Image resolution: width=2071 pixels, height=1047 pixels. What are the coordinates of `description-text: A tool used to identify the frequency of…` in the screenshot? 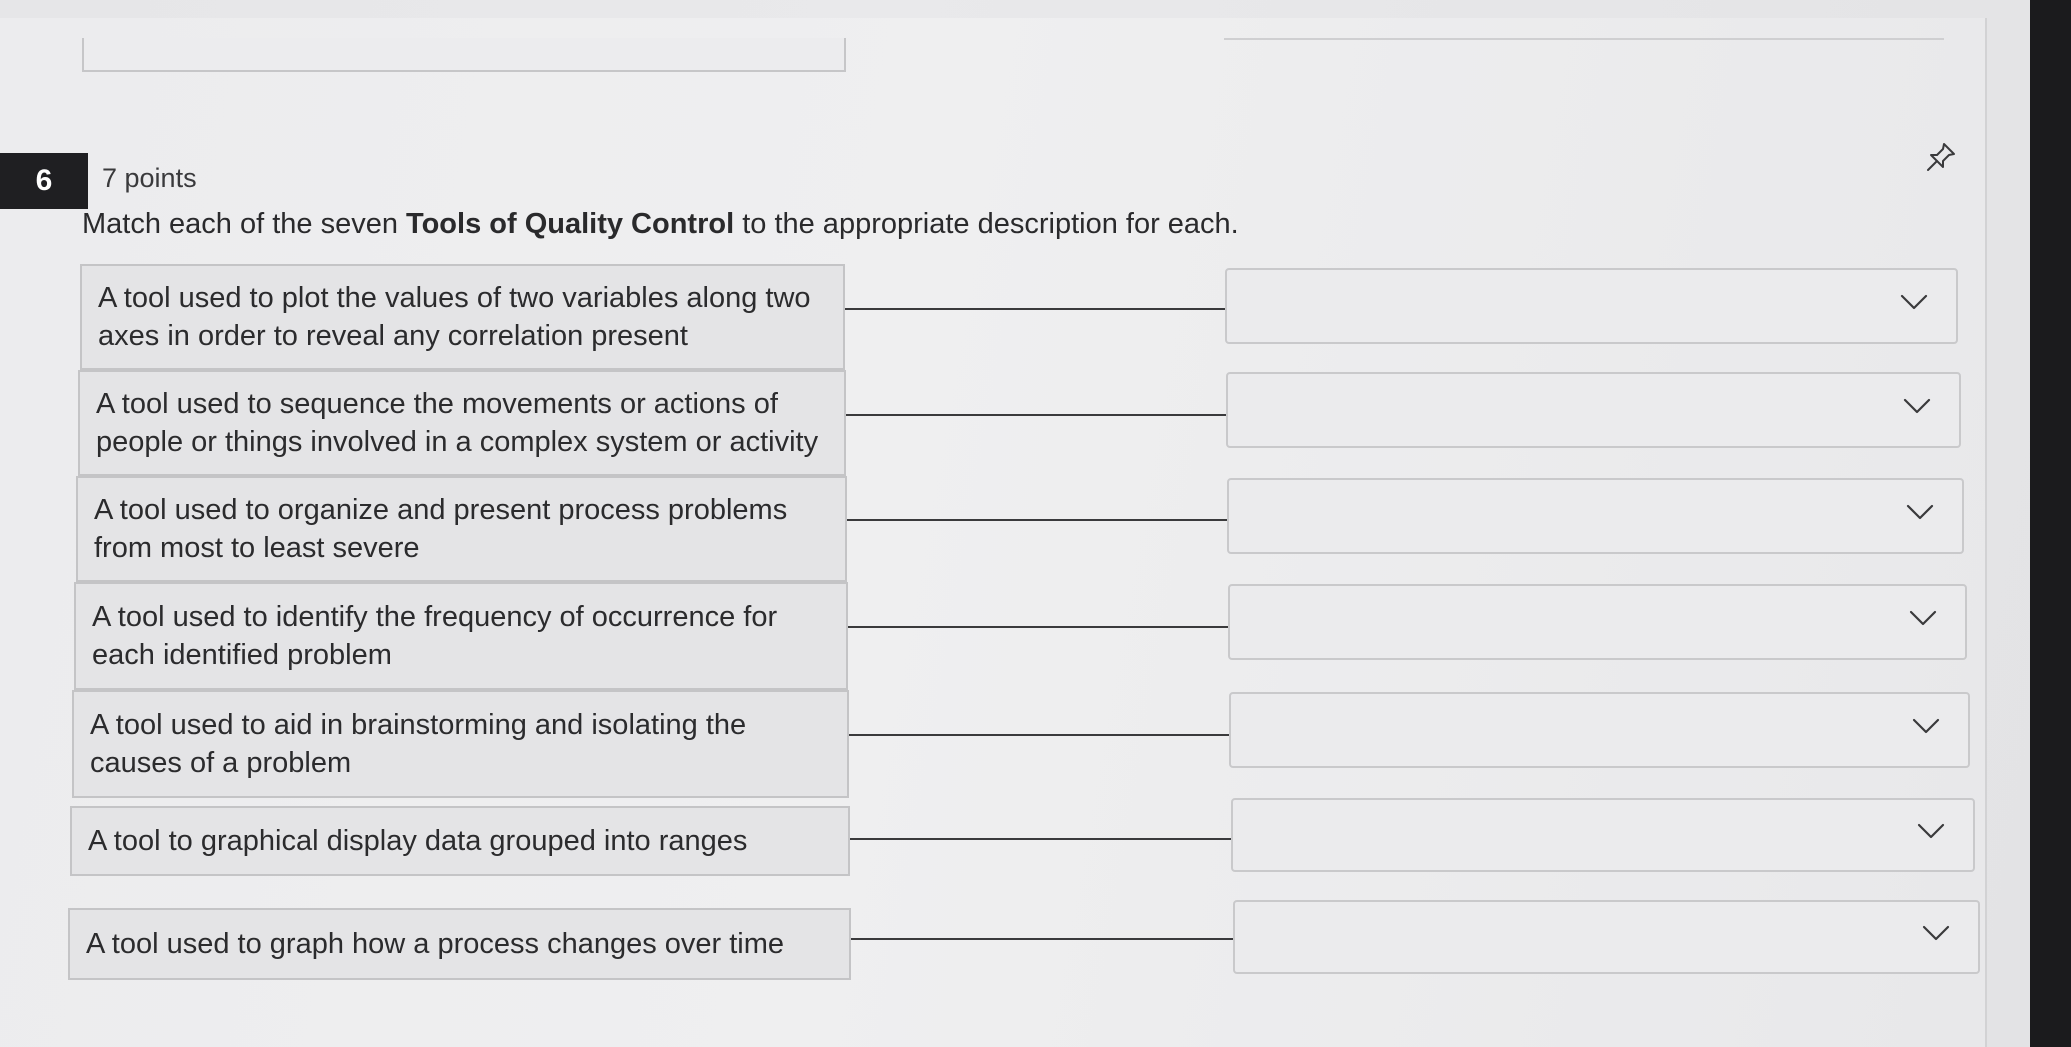 It's located at (435, 636).